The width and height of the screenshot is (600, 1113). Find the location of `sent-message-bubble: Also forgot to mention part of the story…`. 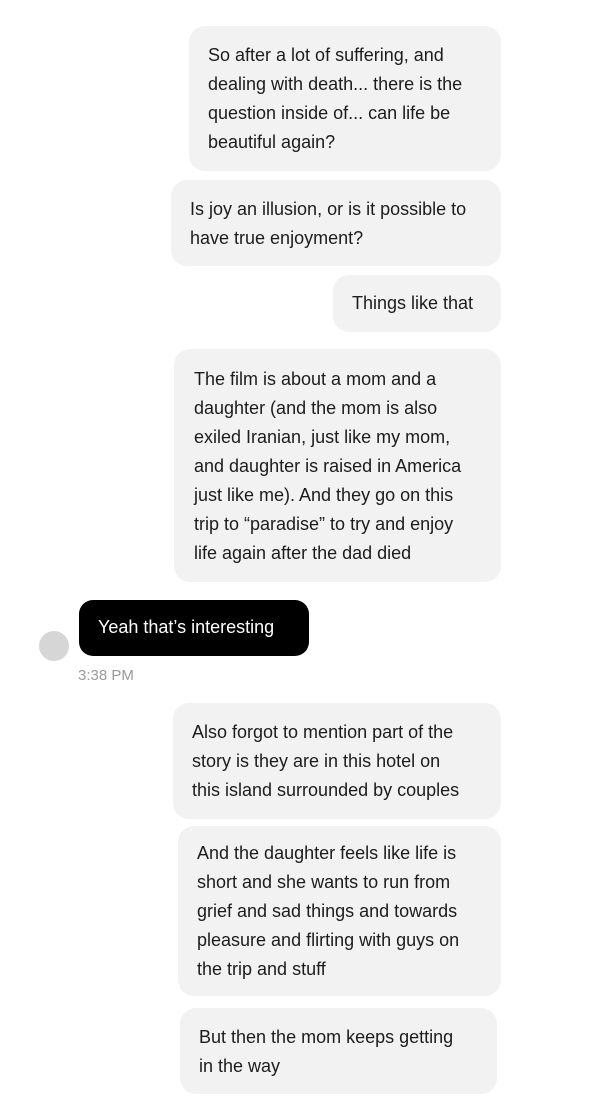

sent-message-bubble: Also forgot to mention part of the story… is located at coordinates (337, 761).